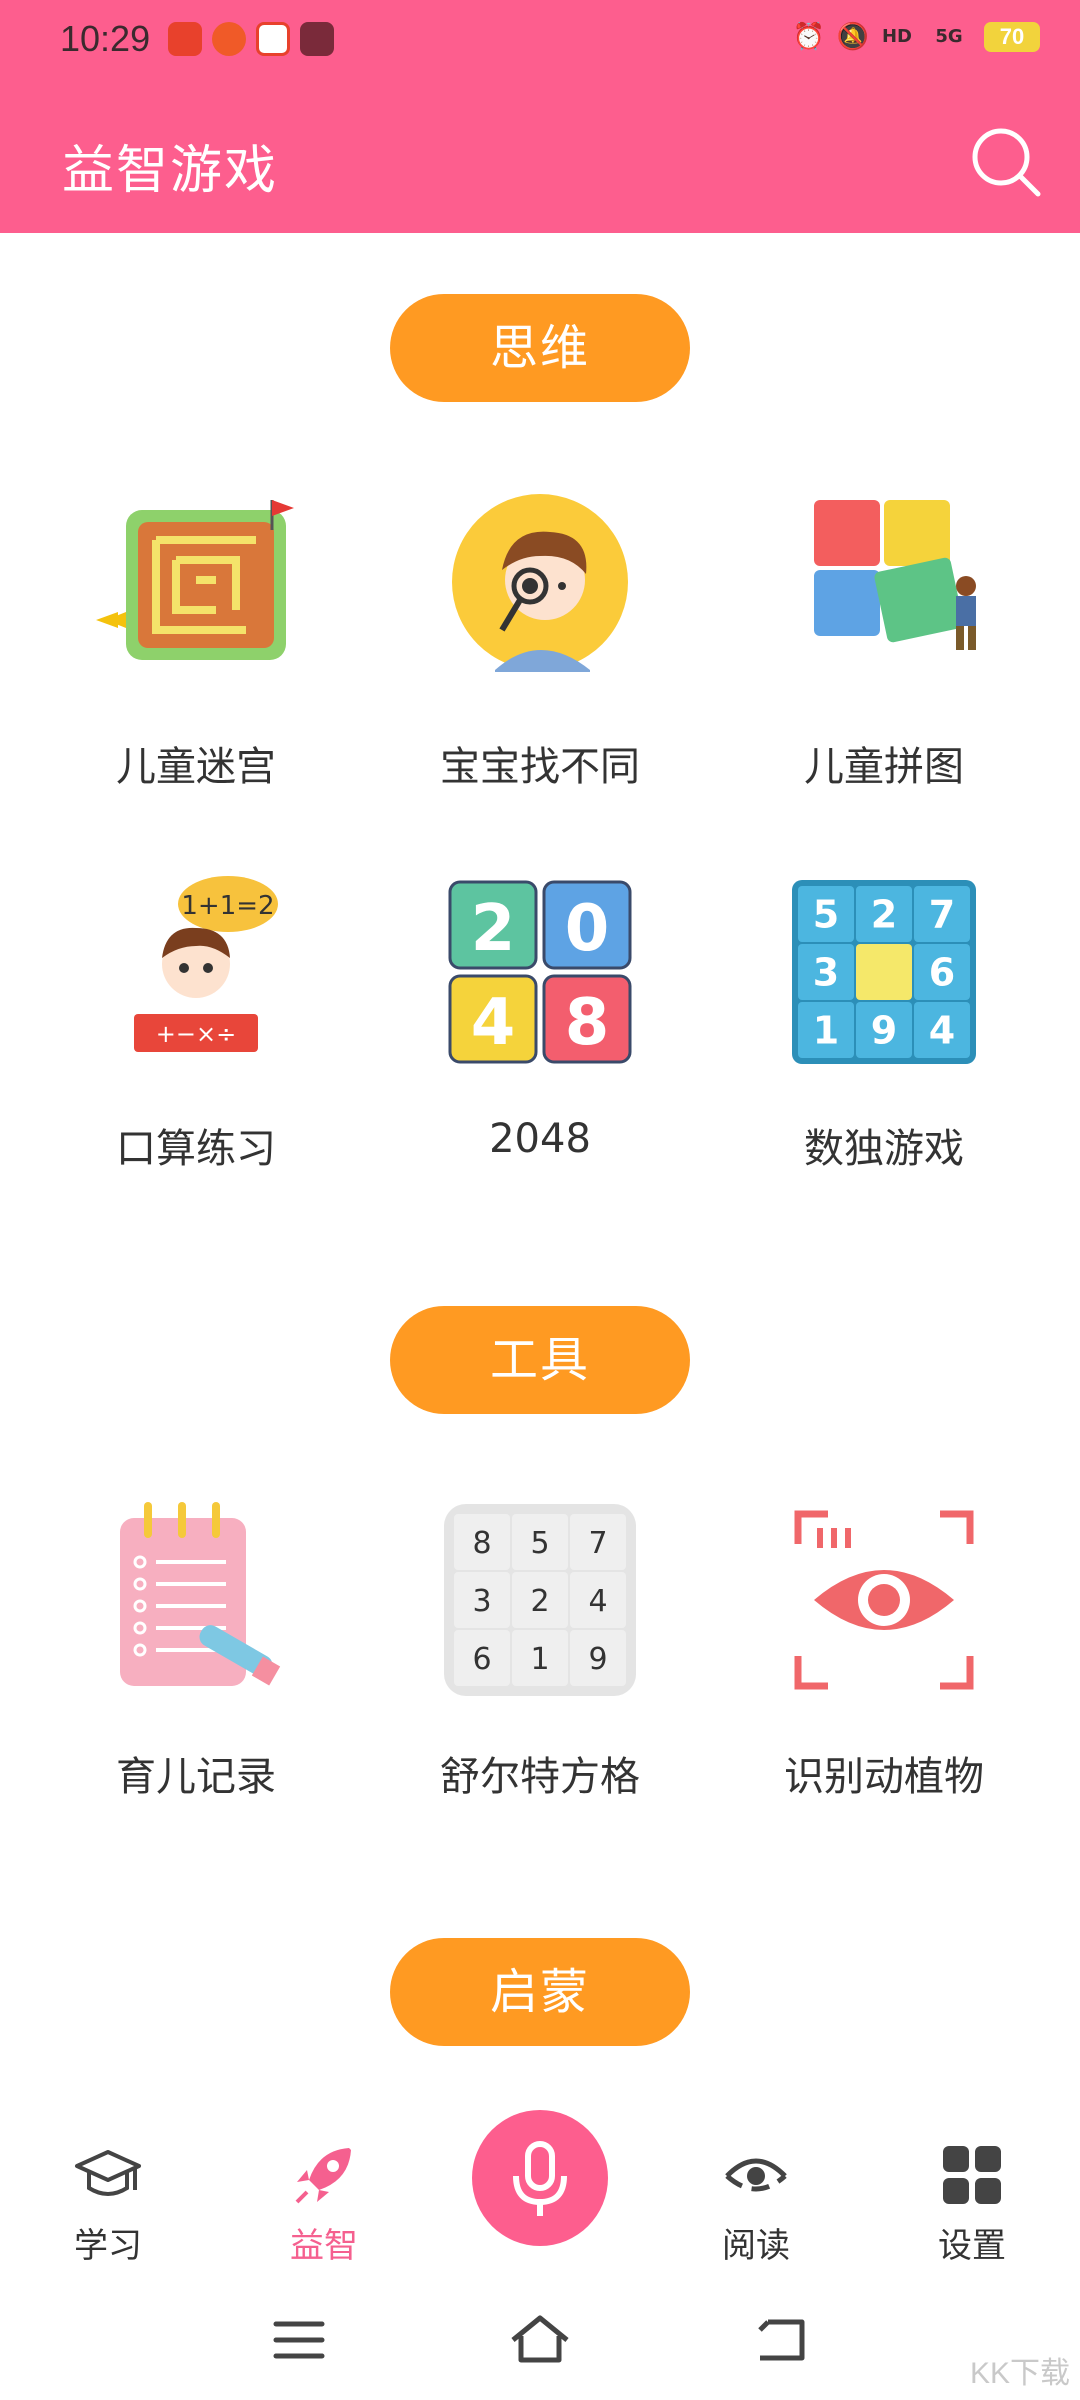 The height and width of the screenshot is (2400, 1080). I want to click on game-2048: 2 0 4 8 2048, so click(540, 1017).